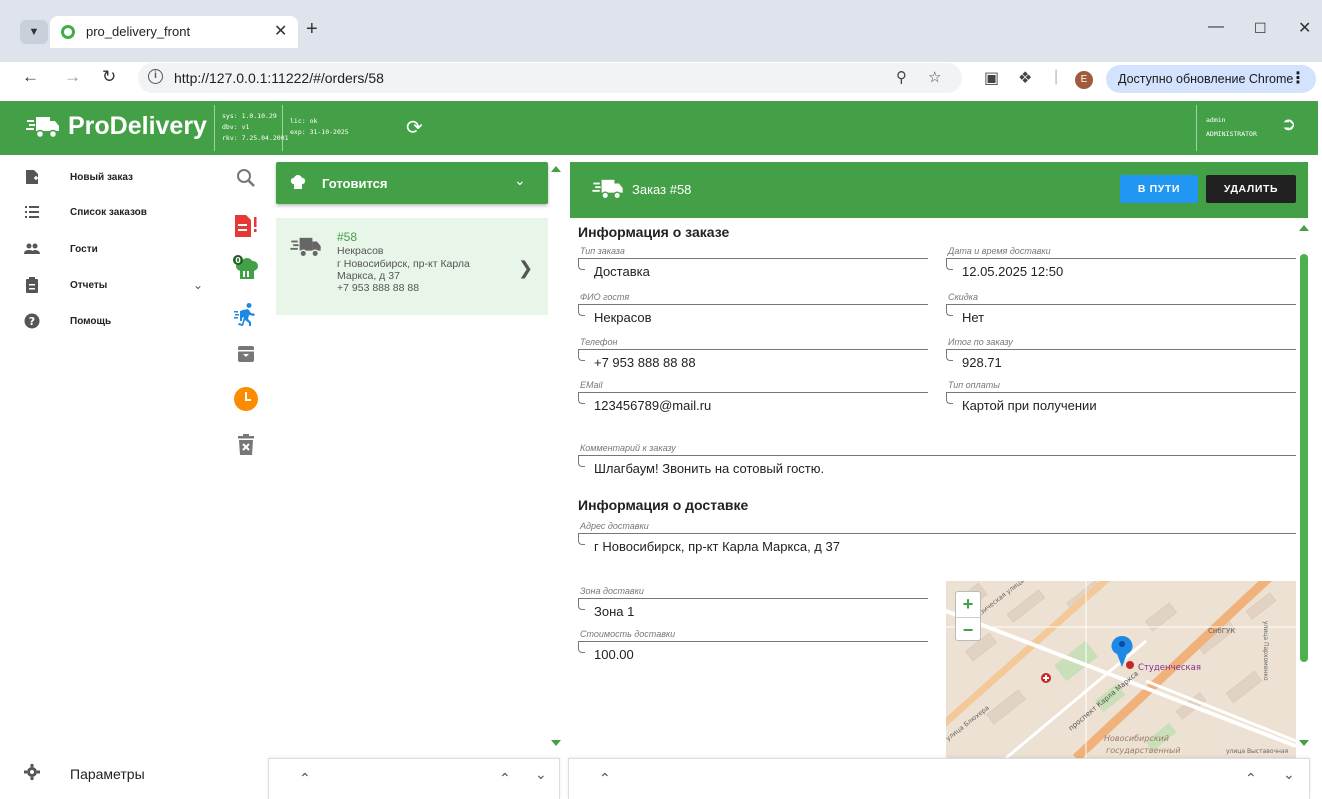  What do you see at coordinates (298, 182) in the screenshot?
I see `chef-hat-icon` at bounding box center [298, 182].